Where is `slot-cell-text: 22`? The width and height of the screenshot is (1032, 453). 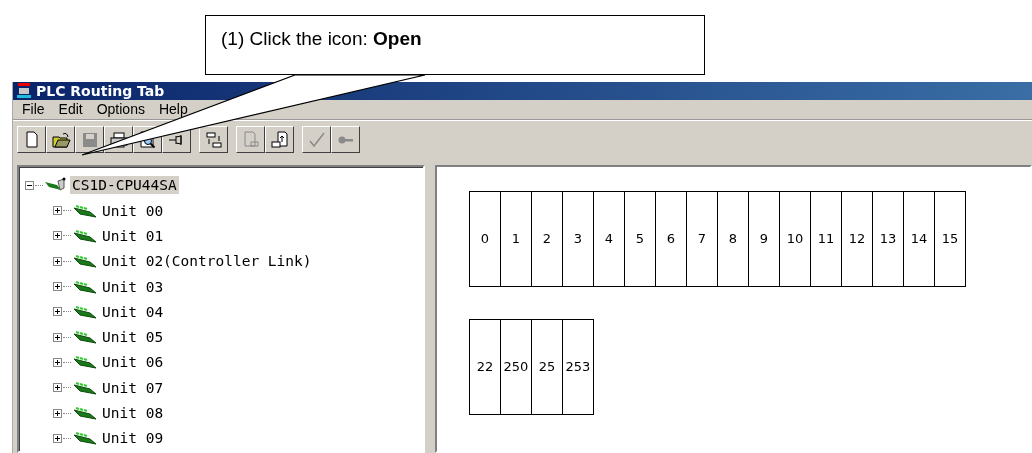 slot-cell-text: 22 is located at coordinates (485, 367).